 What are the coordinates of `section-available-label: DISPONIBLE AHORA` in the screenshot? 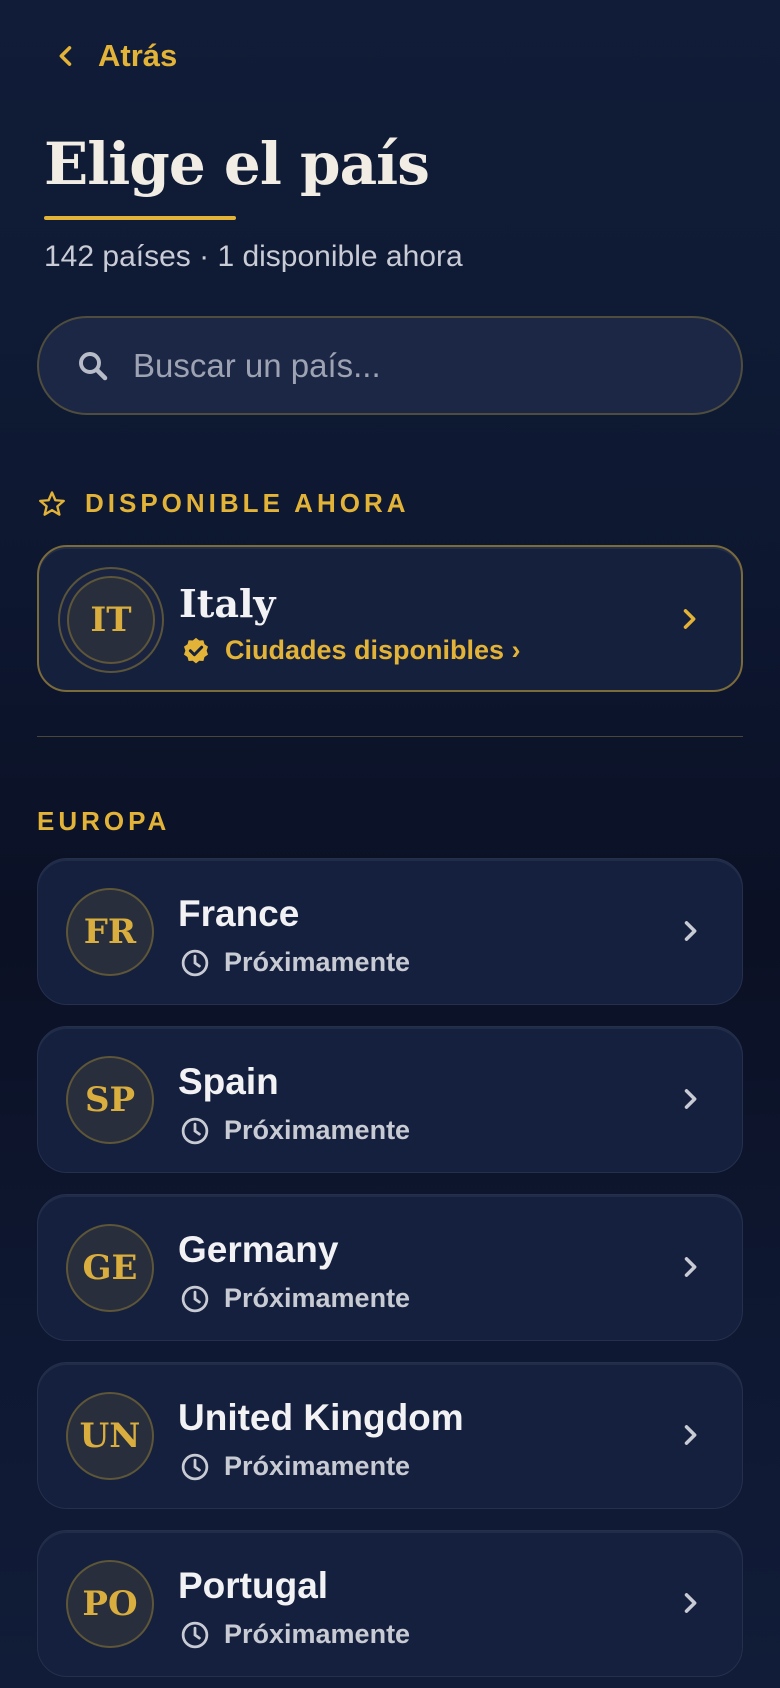 It's located at (247, 503).